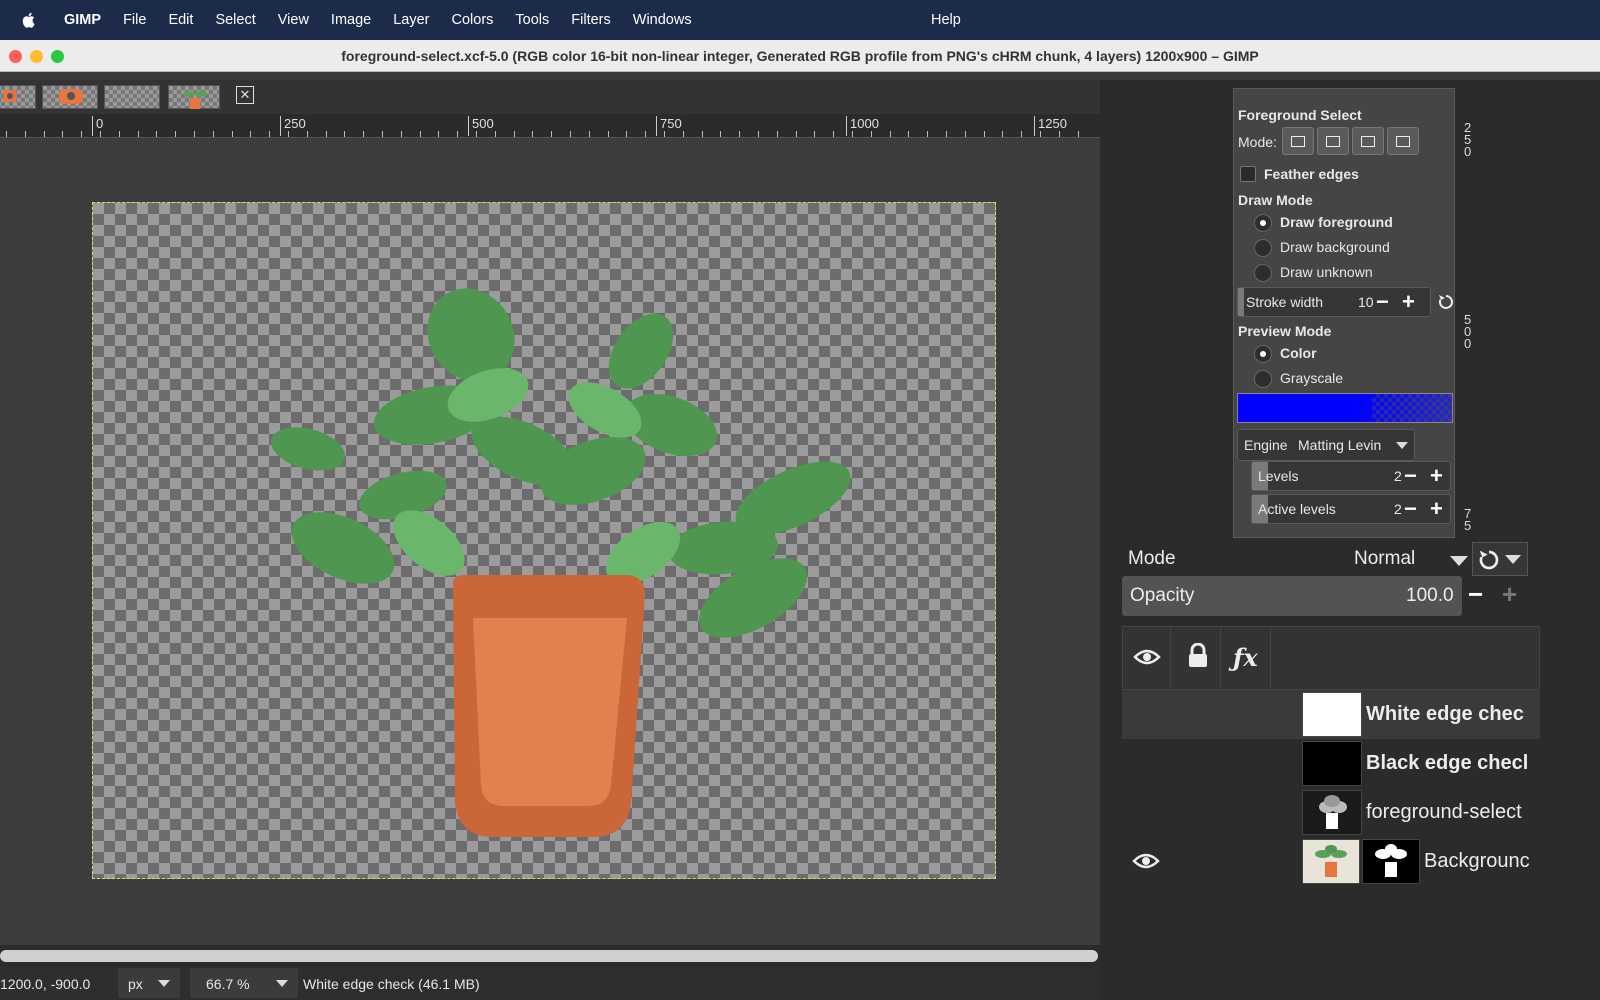  I want to click on active-levels-spinner: Active levels 2 − +, so click(1351, 509).